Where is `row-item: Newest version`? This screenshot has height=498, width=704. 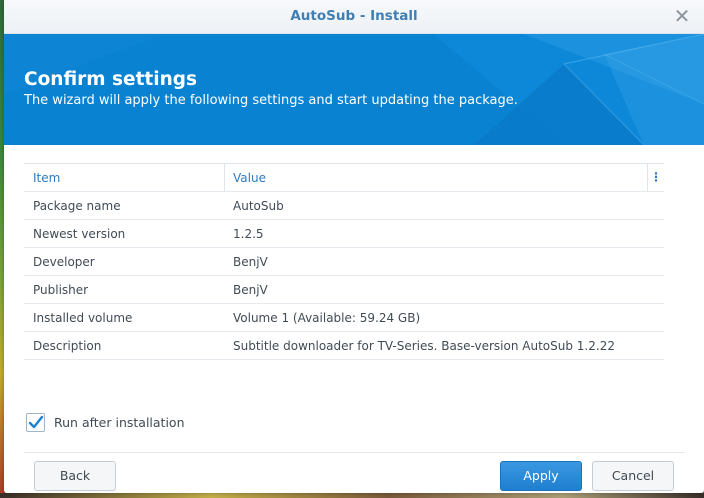
row-item: Newest version is located at coordinates (79, 234).